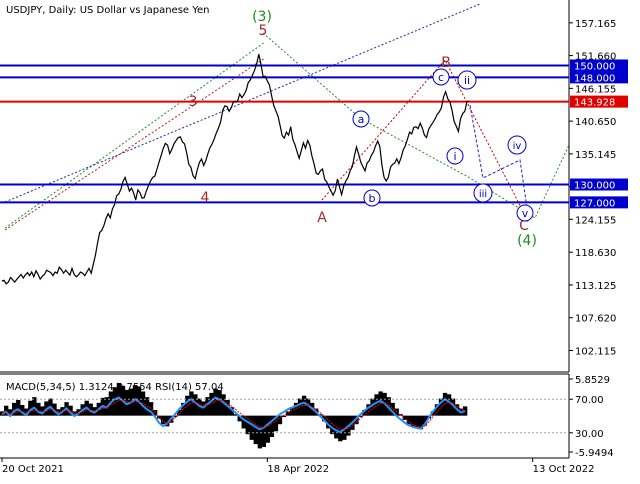 Image resolution: width=640 pixels, height=484 pixels. I want to click on wave-label-b: B, so click(446, 63).